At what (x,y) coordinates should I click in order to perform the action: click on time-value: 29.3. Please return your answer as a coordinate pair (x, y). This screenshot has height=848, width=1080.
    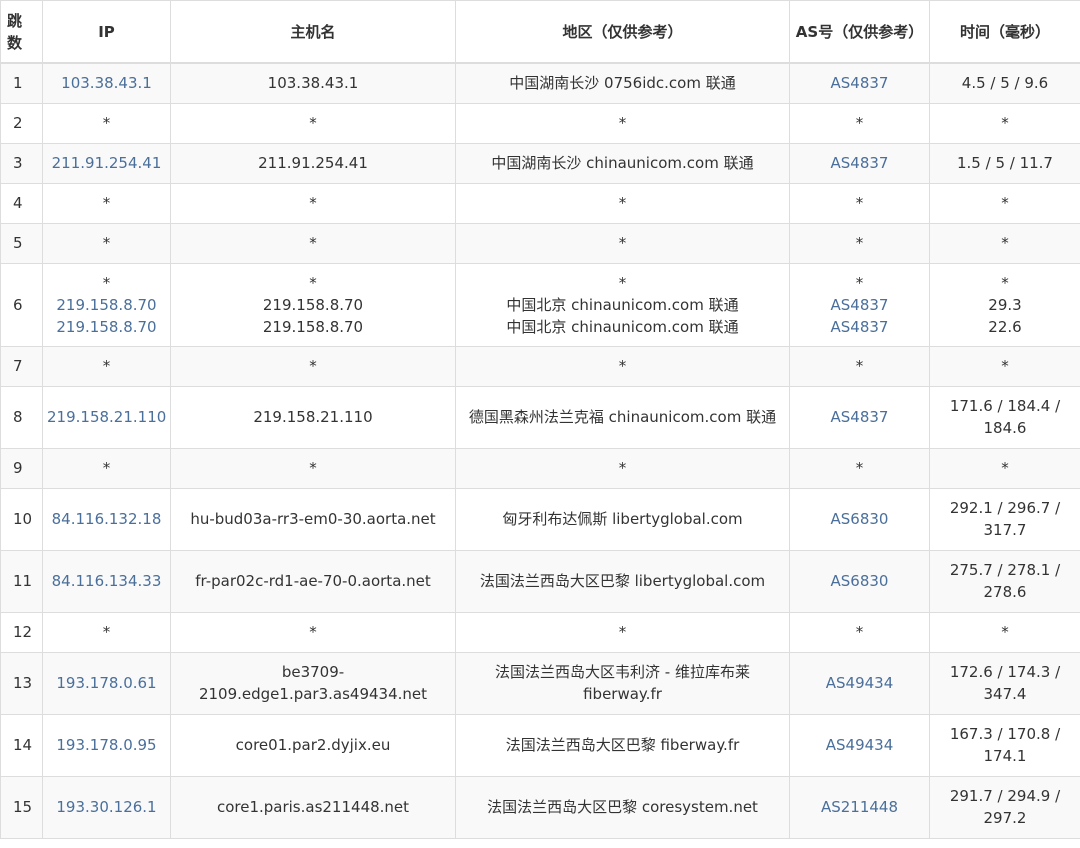
    Looking at the image, I should click on (1005, 304).